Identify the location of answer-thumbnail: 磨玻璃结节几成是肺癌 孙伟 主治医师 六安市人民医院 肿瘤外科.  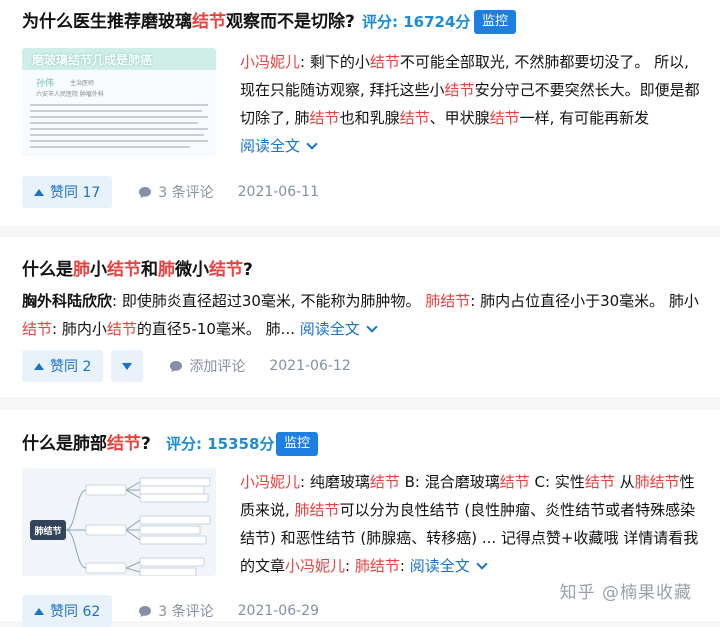
(119, 102).